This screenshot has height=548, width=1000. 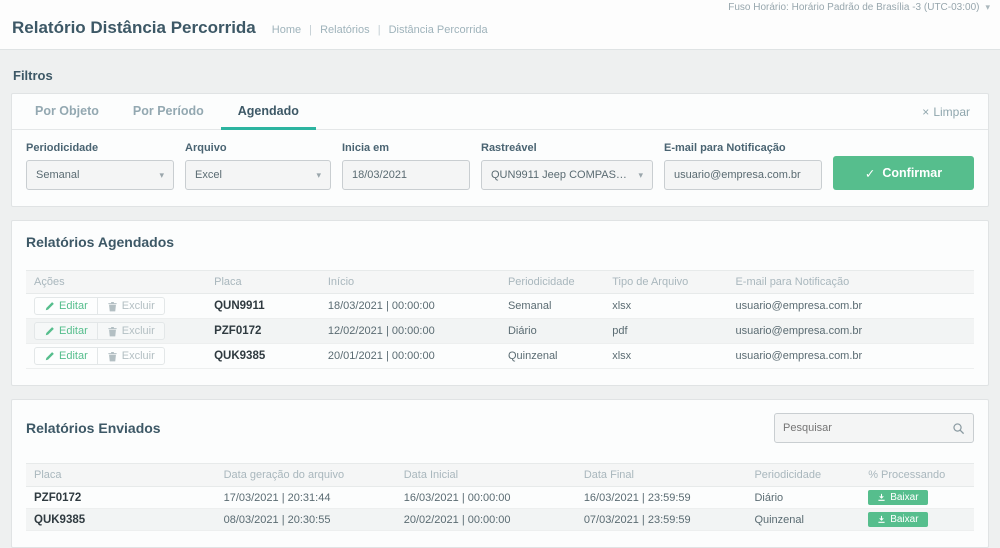 I want to click on check-icon: ✓, so click(x=870, y=173).